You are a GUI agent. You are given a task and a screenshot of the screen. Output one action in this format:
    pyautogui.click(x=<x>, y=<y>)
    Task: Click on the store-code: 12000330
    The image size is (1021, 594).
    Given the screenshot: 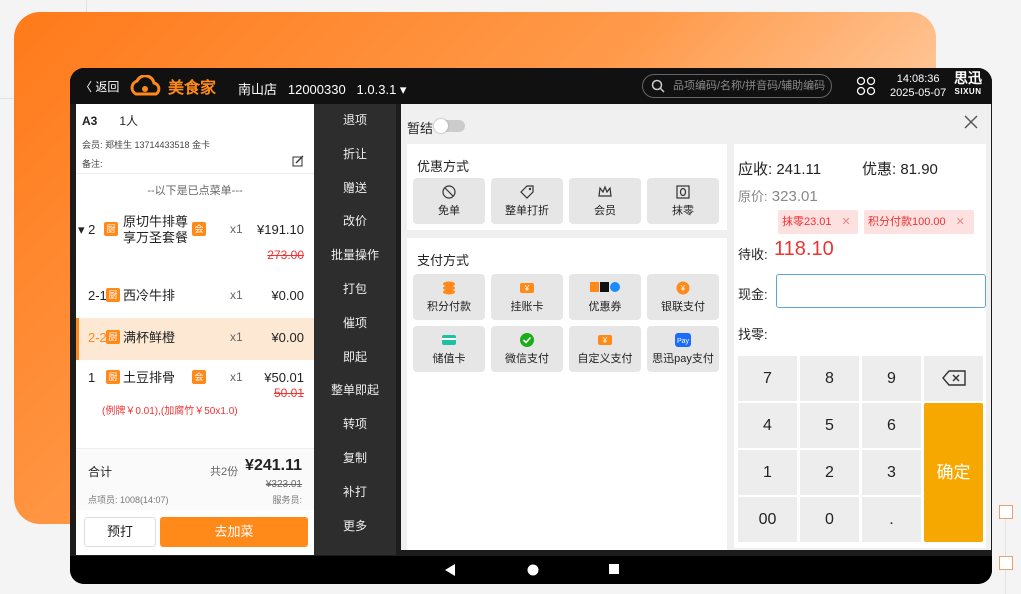 What is the action you would take?
    pyautogui.click(x=316, y=89)
    